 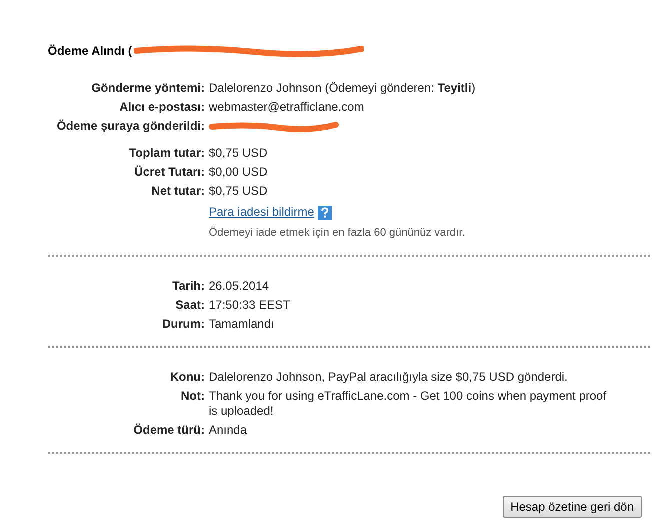 What do you see at coordinates (238, 172) in the screenshot?
I see `field-value: $0,00 USD` at bounding box center [238, 172].